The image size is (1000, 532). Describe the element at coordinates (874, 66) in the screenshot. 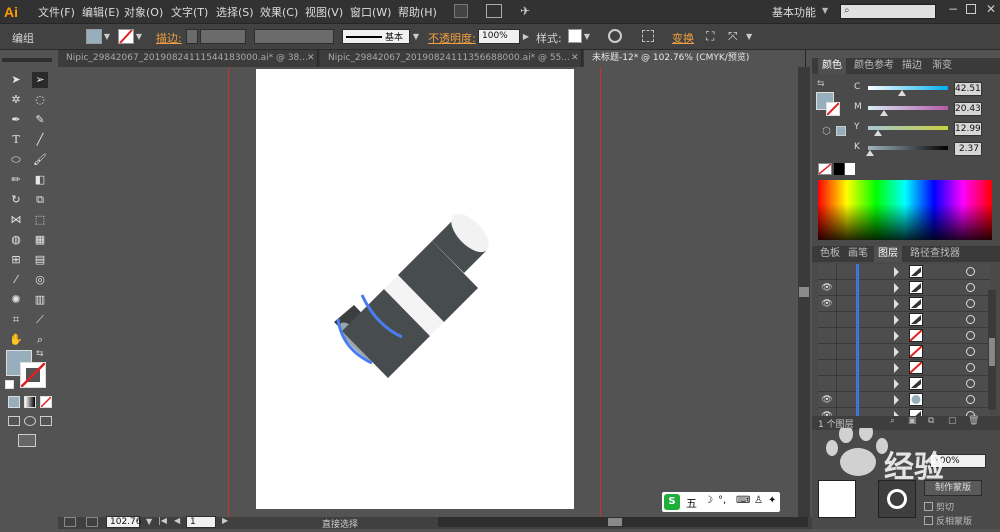

I see `tab-color-guide: 颜色参考` at that location.